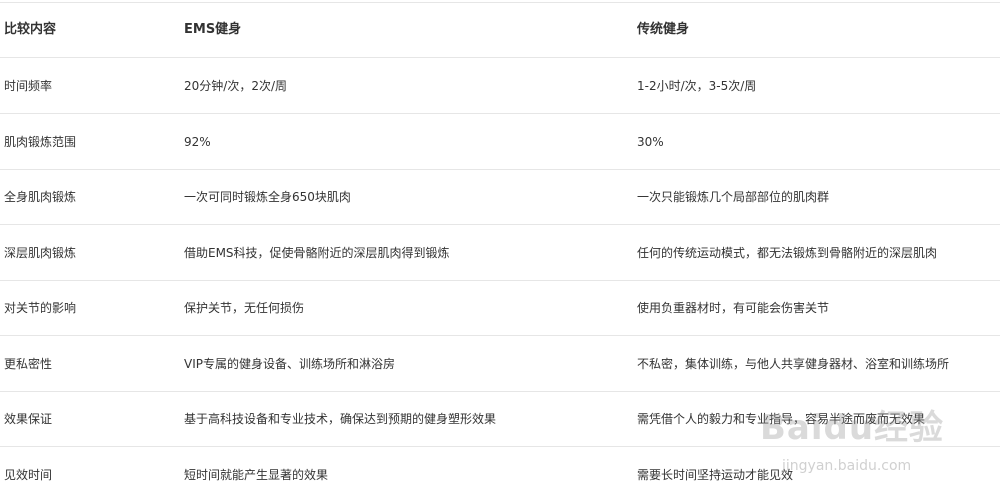 This screenshot has height=503, width=1000. I want to click on row-ems-value: 保护关节，无任何损伤, so click(244, 308).